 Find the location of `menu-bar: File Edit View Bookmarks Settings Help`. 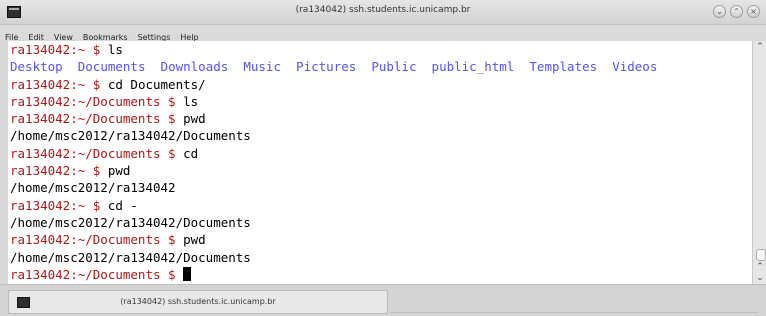

menu-bar: File Edit View Bookmarks Settings Help is located at coordinates (383, 33).